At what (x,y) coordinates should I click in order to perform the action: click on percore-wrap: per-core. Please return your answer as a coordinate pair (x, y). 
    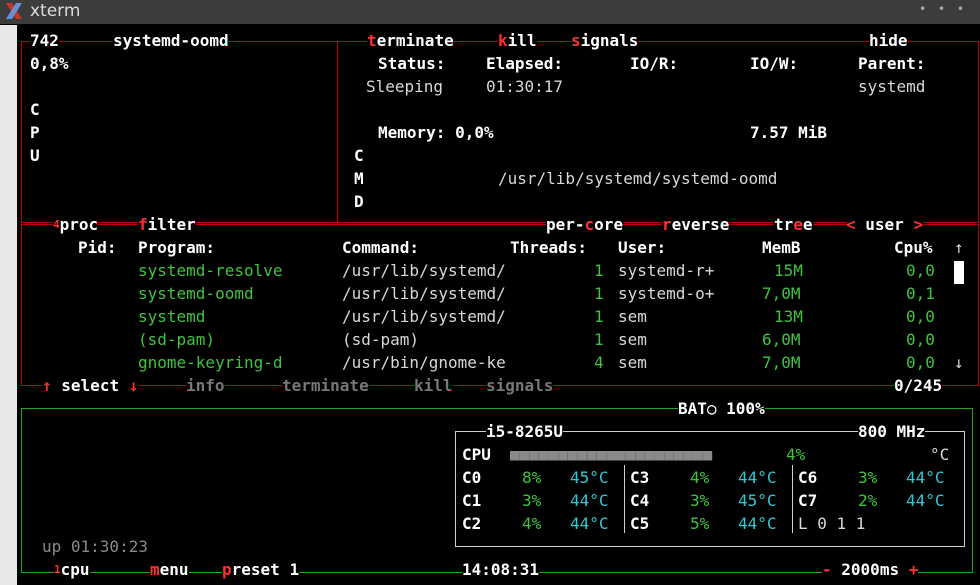
    Looking at the image, I should click on (585, 224).